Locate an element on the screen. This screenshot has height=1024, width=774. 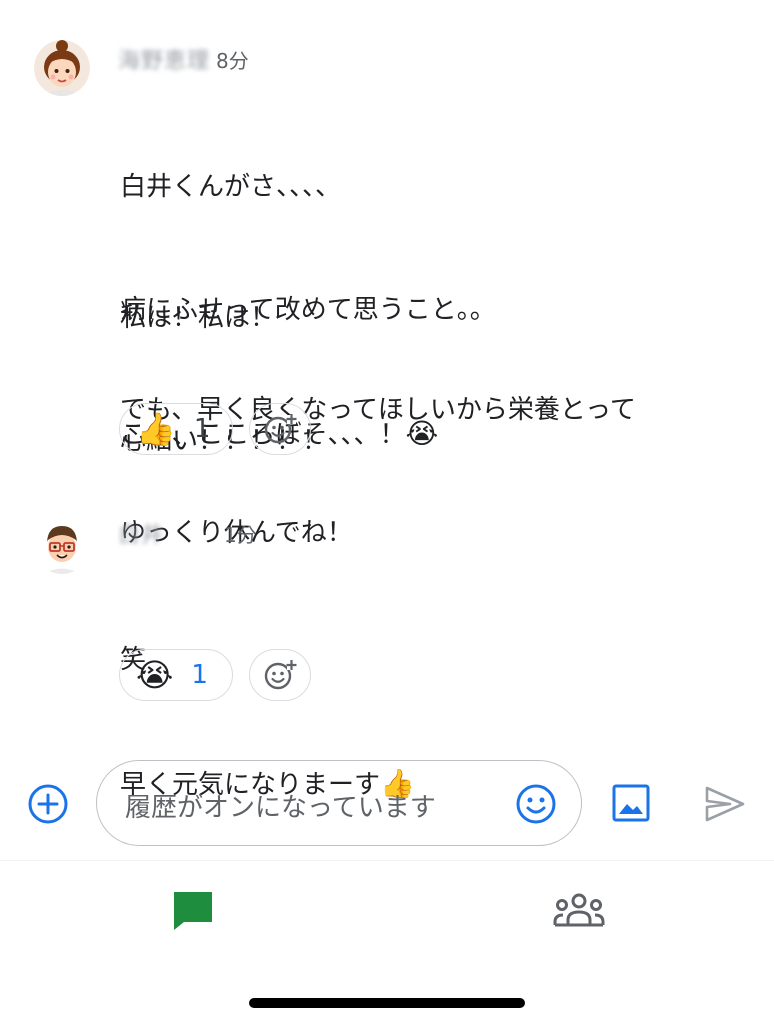
add-attachment-button is located at coordinates (48, 804).